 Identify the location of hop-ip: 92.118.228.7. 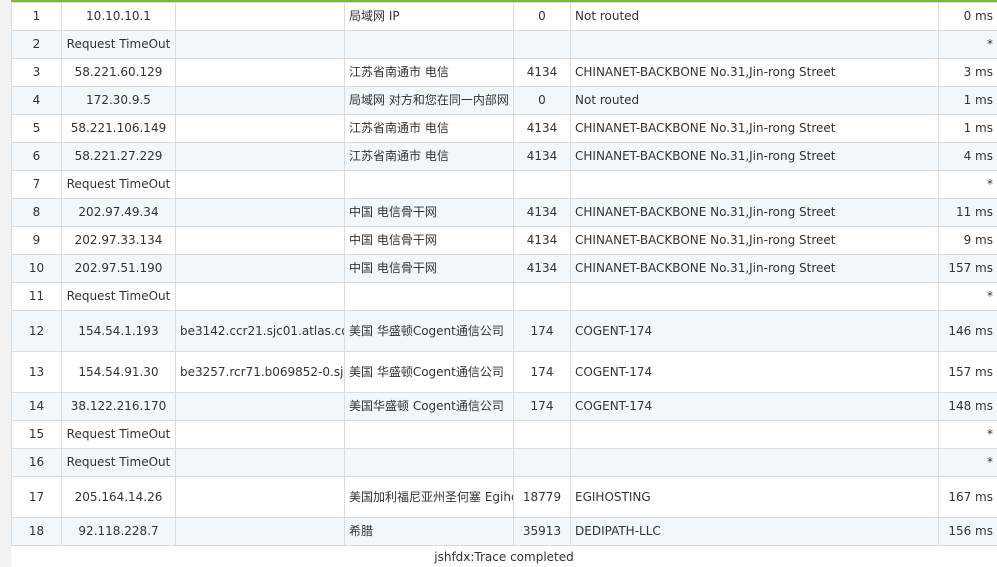
(118, 531).